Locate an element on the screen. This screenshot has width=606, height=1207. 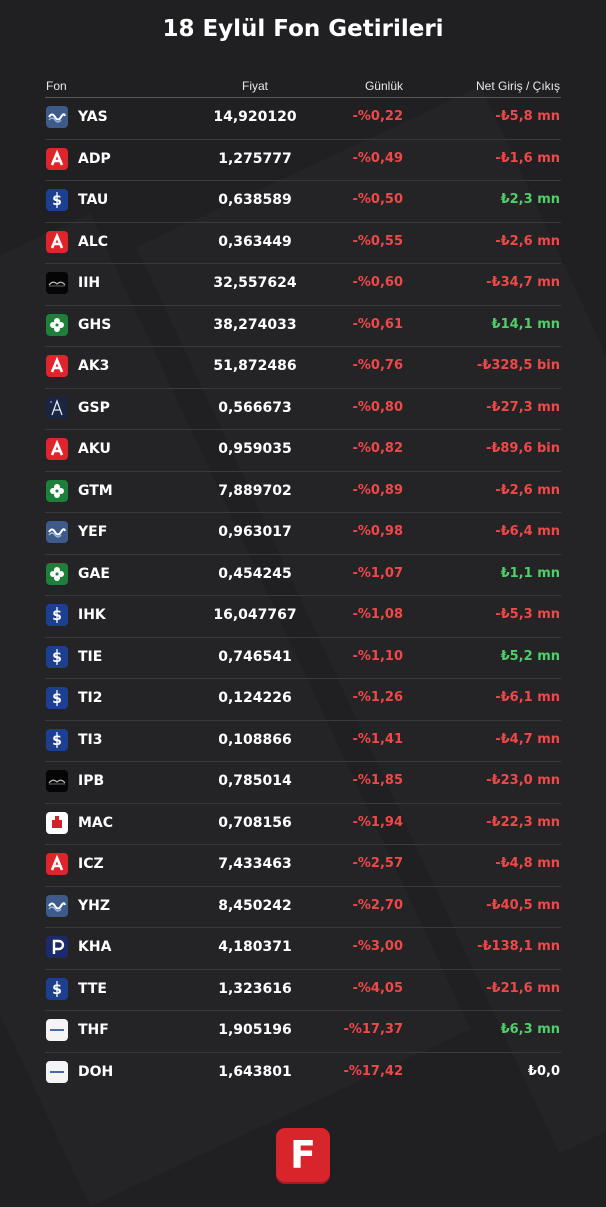
fund-code: TIE is located at coordinates (90, 656).